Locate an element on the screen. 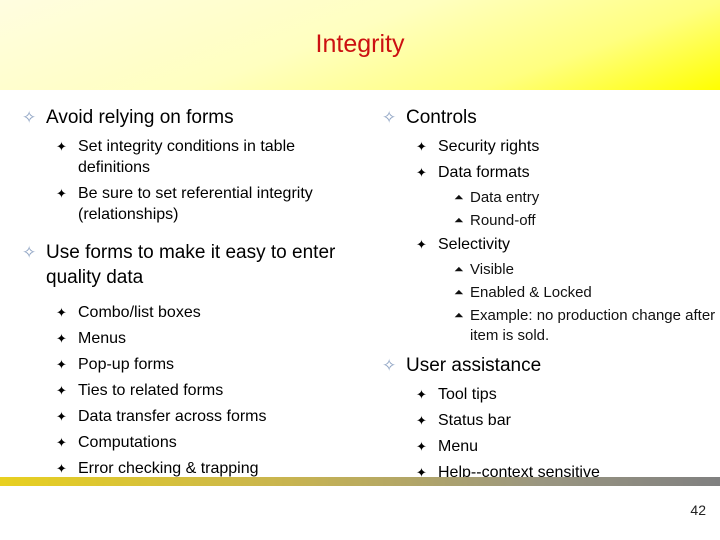 This screenshot has height=540, width=720. sub-list-item: ⏶ Round-off is located at coordinates (495, 220).